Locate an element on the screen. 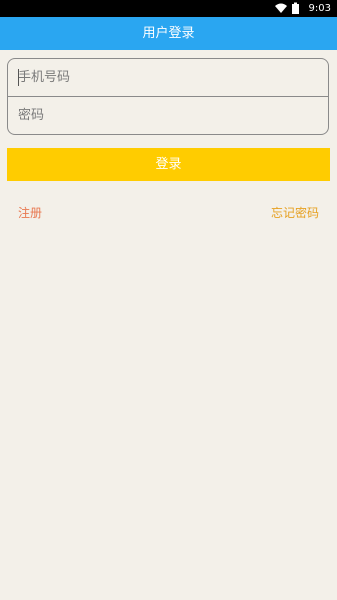 The width and height of the screenshot is (337, 600). status-icons is located at coordinates (287, 8).